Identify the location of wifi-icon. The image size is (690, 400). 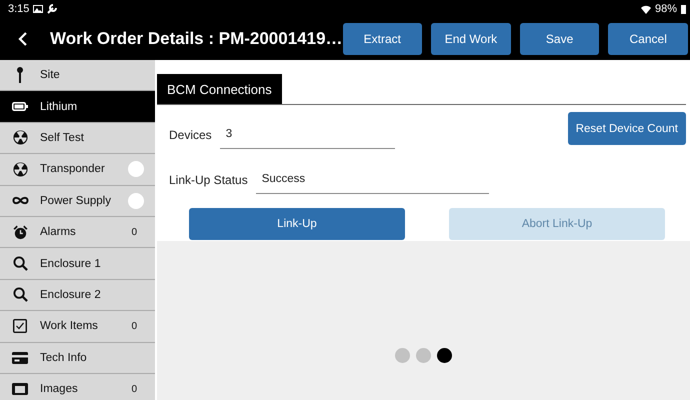
(645, 9).